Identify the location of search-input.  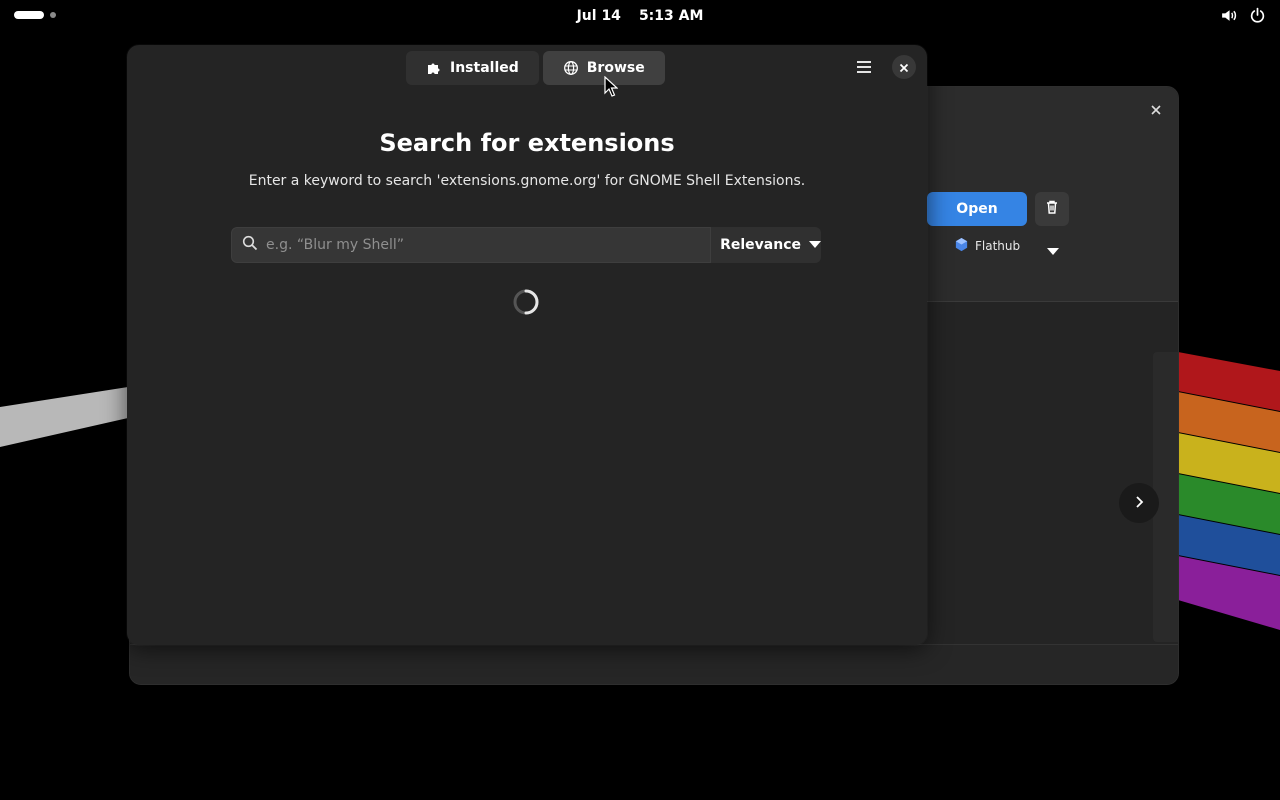
(488, 245).